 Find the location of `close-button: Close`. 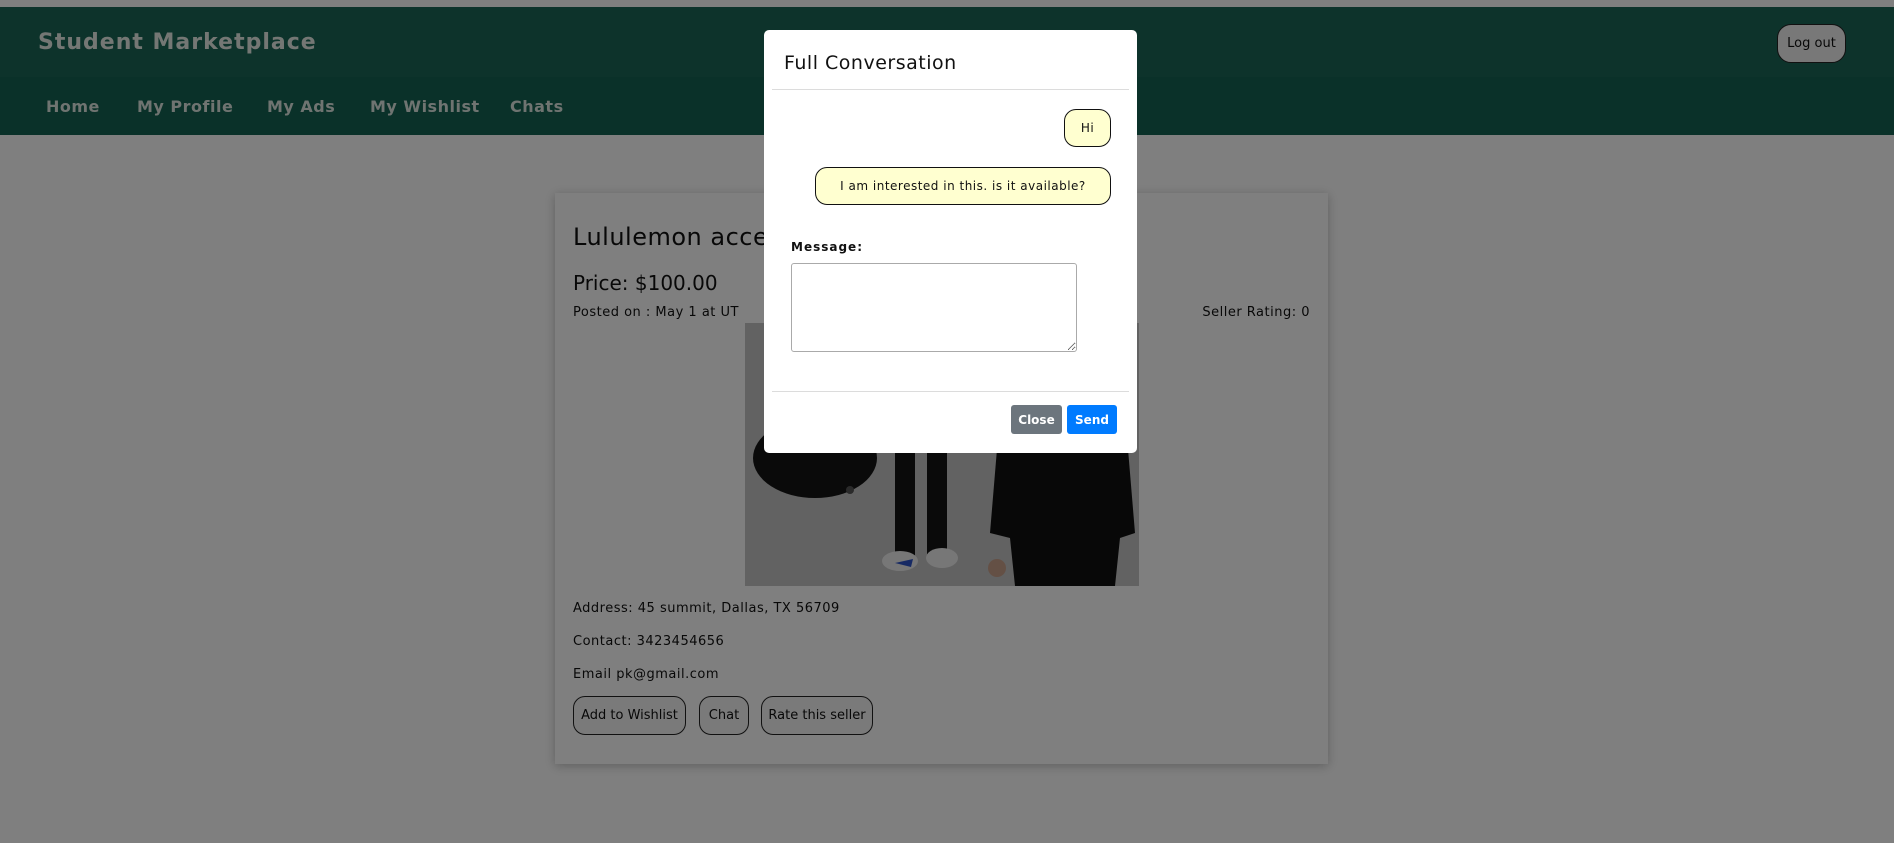

close-button: Close is located at coordinates (1036, 419).